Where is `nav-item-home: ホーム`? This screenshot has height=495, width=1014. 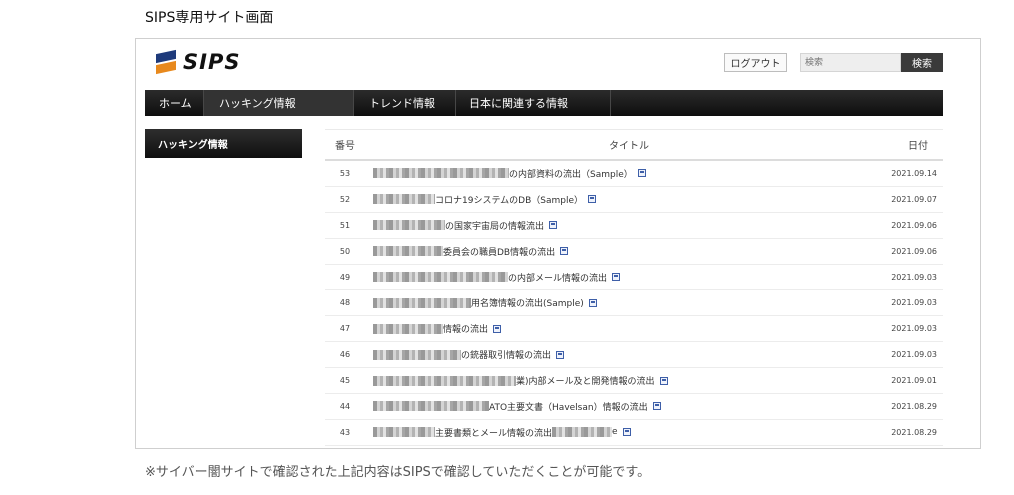 nav-item-home: ホーム is located at coordinates (174, 103).